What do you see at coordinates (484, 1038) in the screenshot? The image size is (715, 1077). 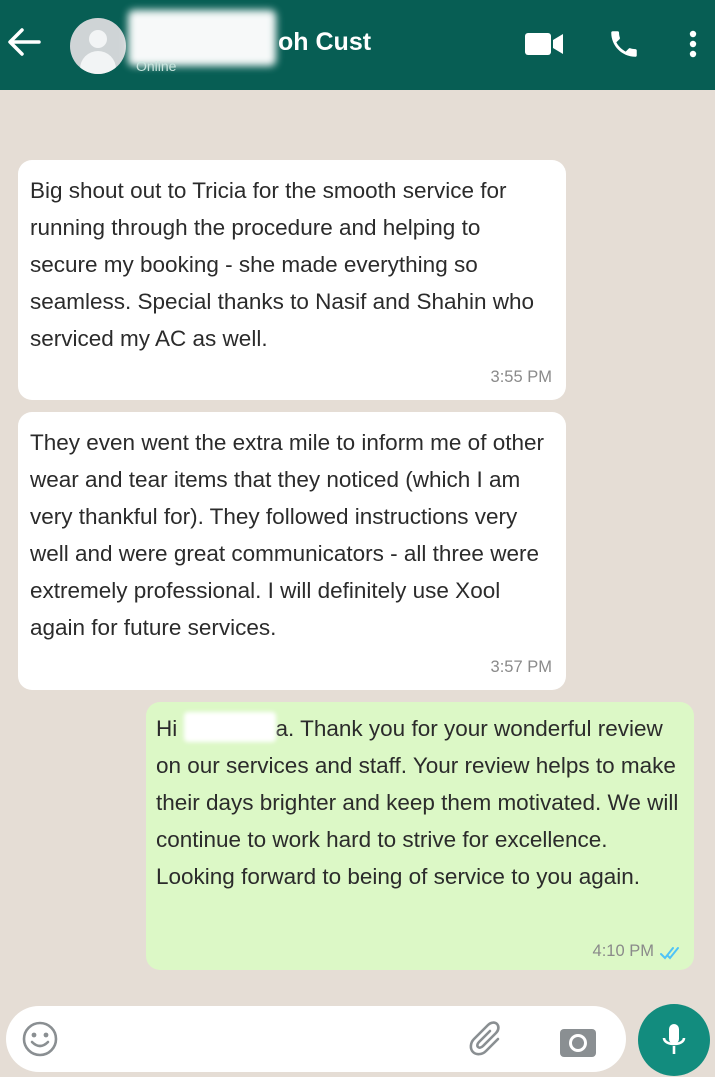 I see `paperclip-icon` at bounding box center [484, 1038].